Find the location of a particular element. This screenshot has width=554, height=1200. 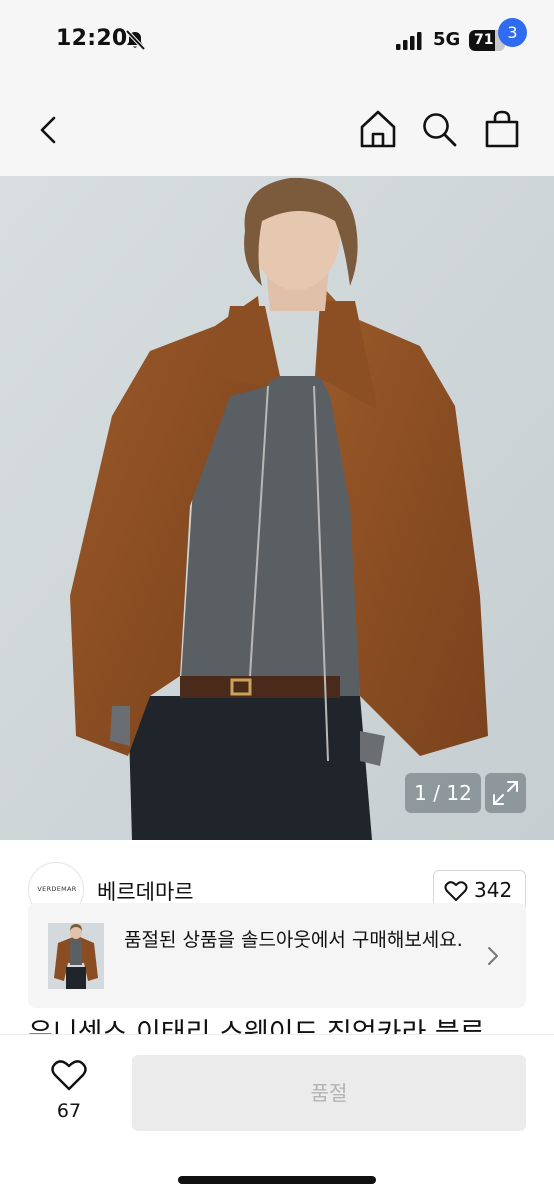

image-counter: 1 / 12 is located at coordinates (443, 793).